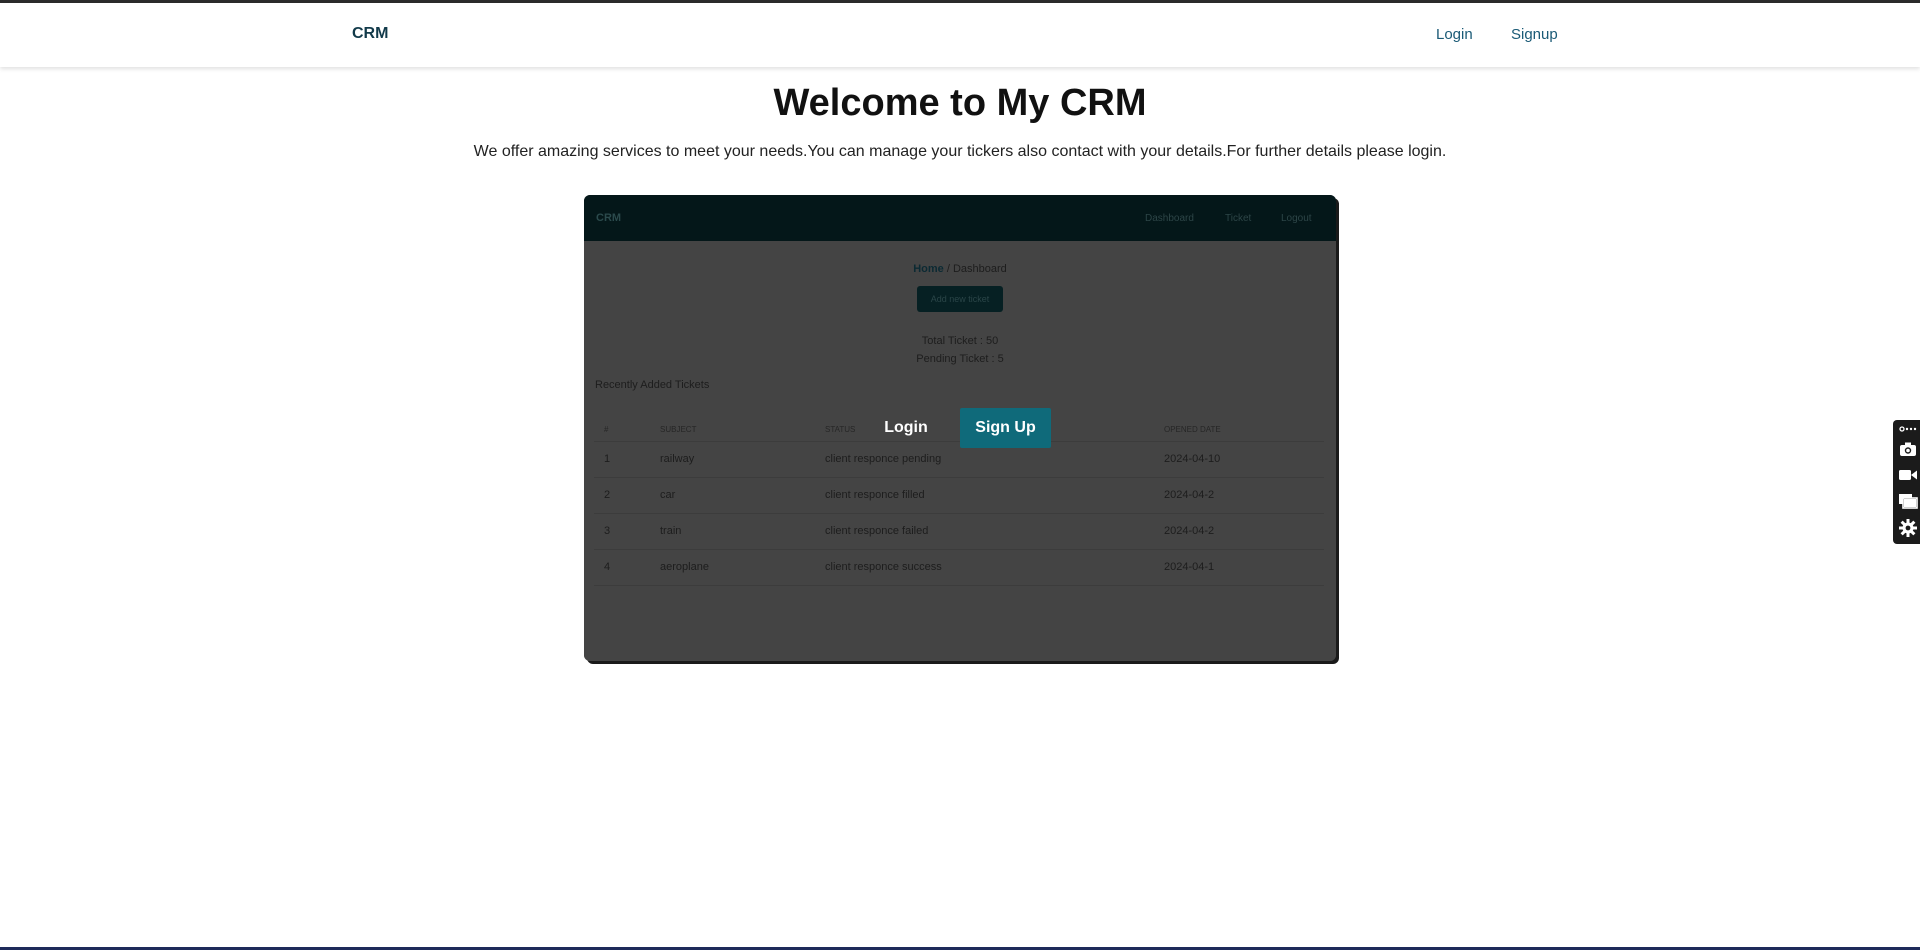 The height and width of the screenshot is (950, 1920). Describe the element at coordinates (652, 385) in the screenshot. I see `preview-recent-title: Recently Added Tickets` at that location.